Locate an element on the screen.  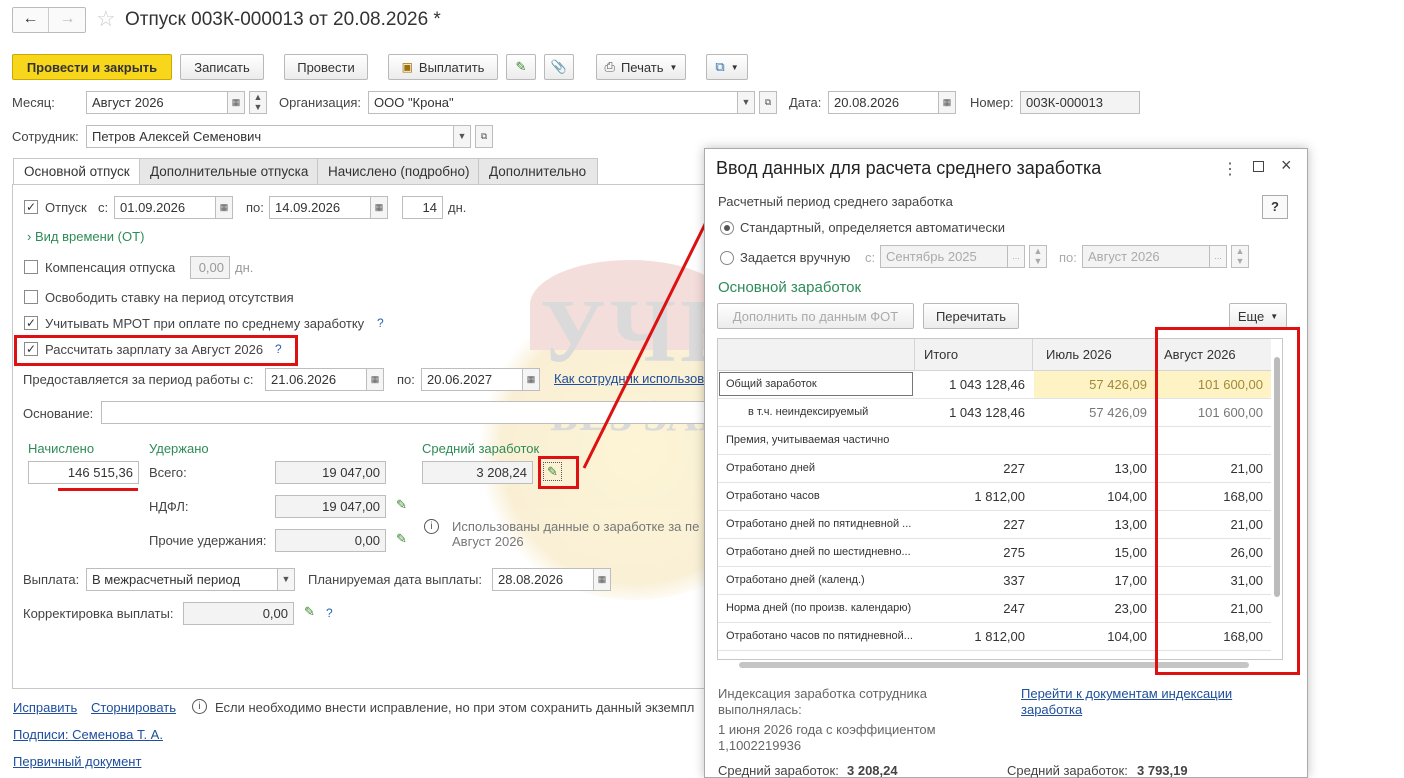
pay-icon: ▣ is located at coordinates (407, 67).